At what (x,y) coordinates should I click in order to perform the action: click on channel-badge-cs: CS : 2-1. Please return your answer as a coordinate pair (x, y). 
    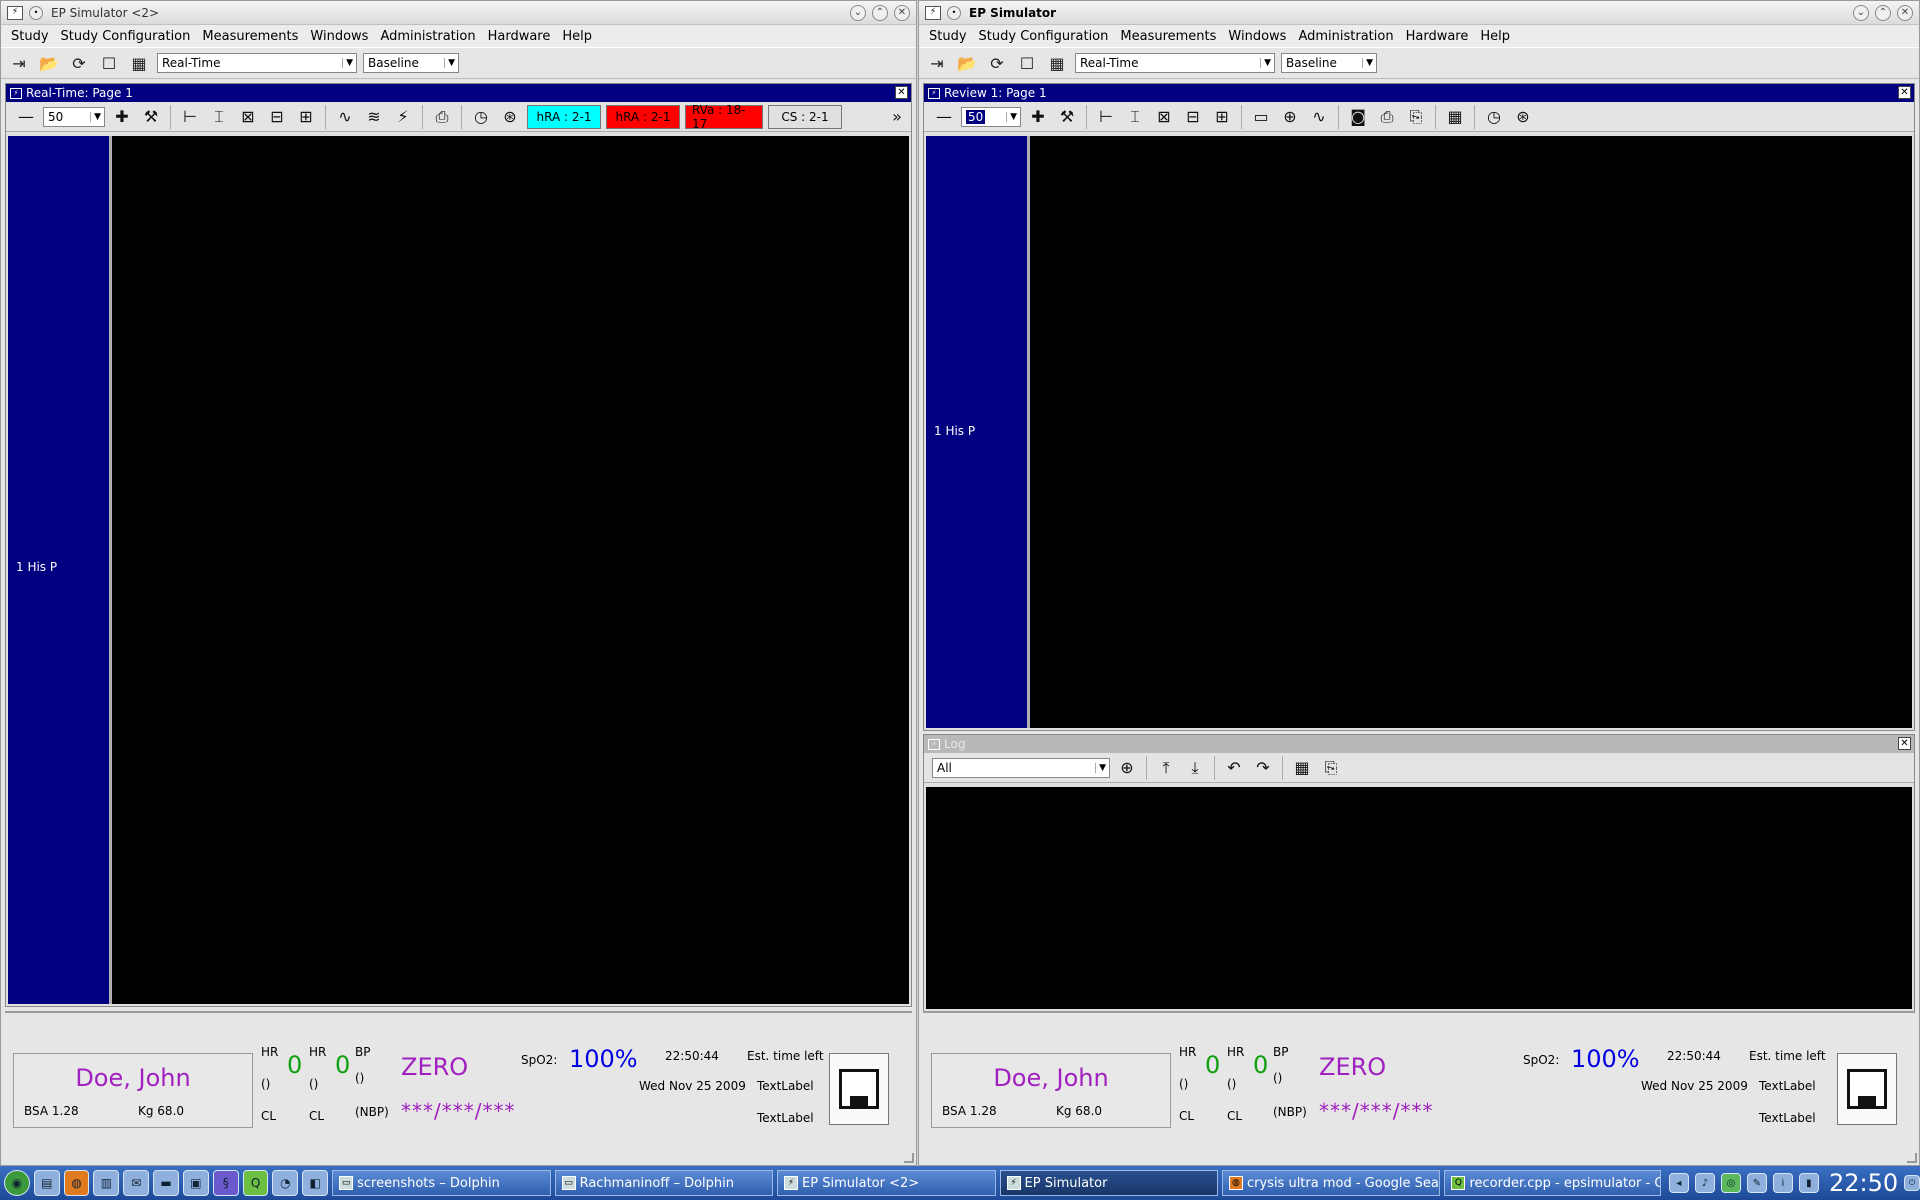
    Looking at the image, I should click on (805, 116).